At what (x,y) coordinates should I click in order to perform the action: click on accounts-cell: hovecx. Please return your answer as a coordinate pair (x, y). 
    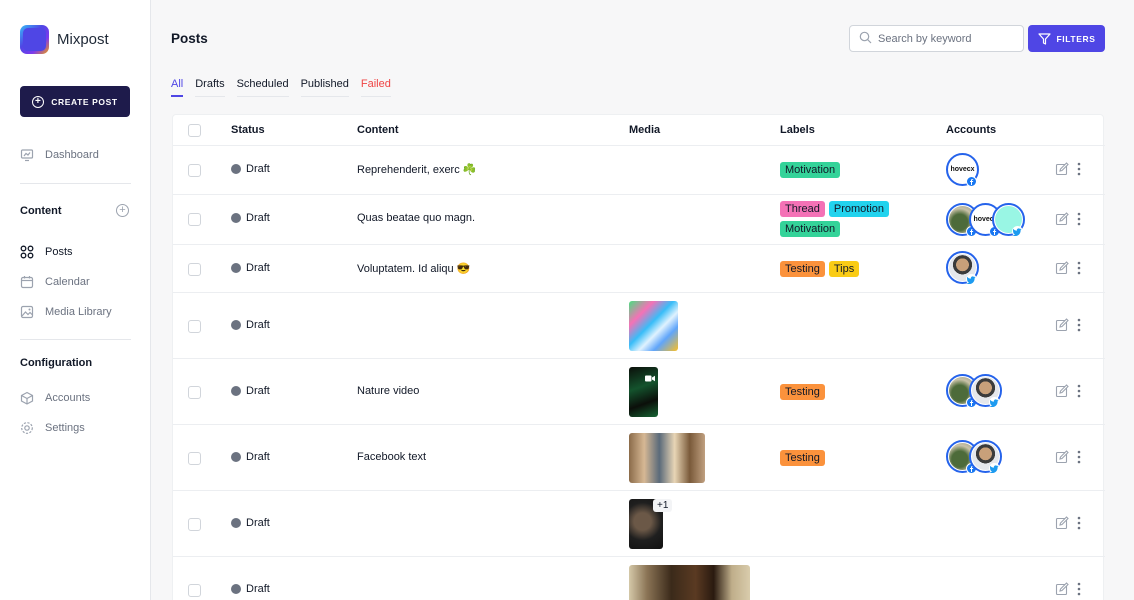
    Looking at the image, I should click on (985, 220).